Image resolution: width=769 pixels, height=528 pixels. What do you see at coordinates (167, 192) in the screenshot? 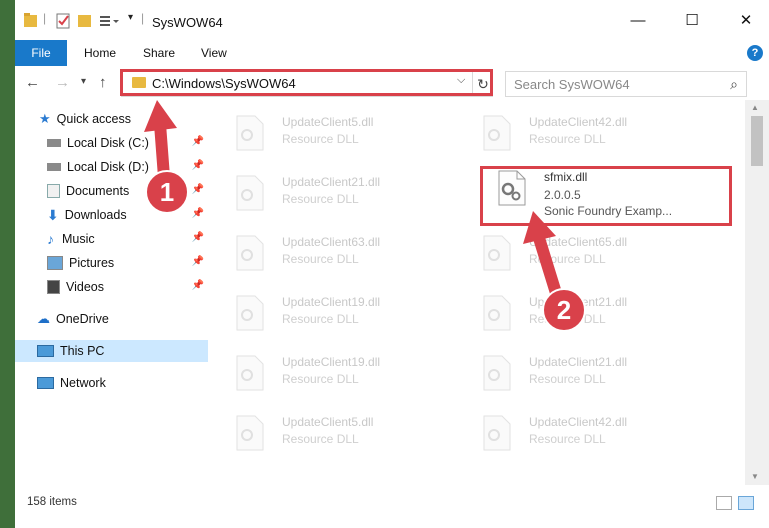
I see `annotation-badge-1: 1` at bounding box center [167, 192].